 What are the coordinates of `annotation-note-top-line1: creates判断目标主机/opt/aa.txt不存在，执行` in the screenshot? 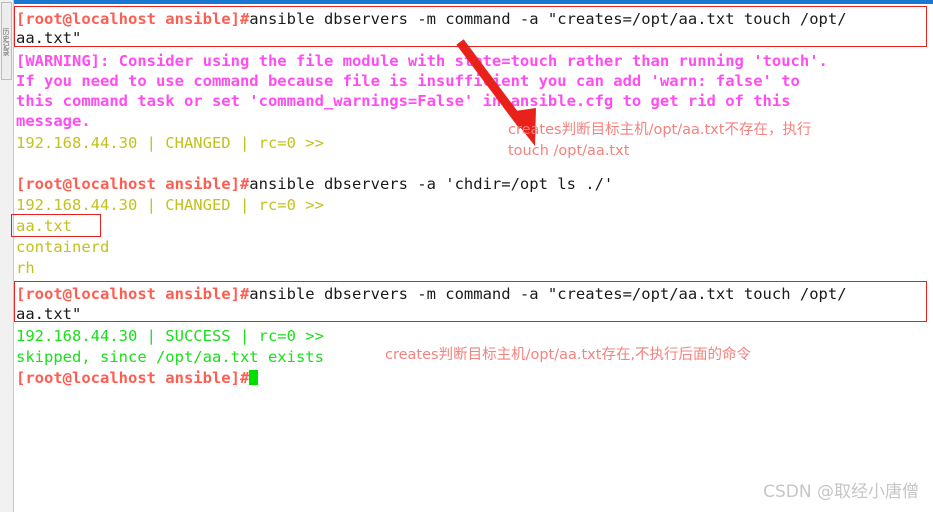 It's located at (660, 130).